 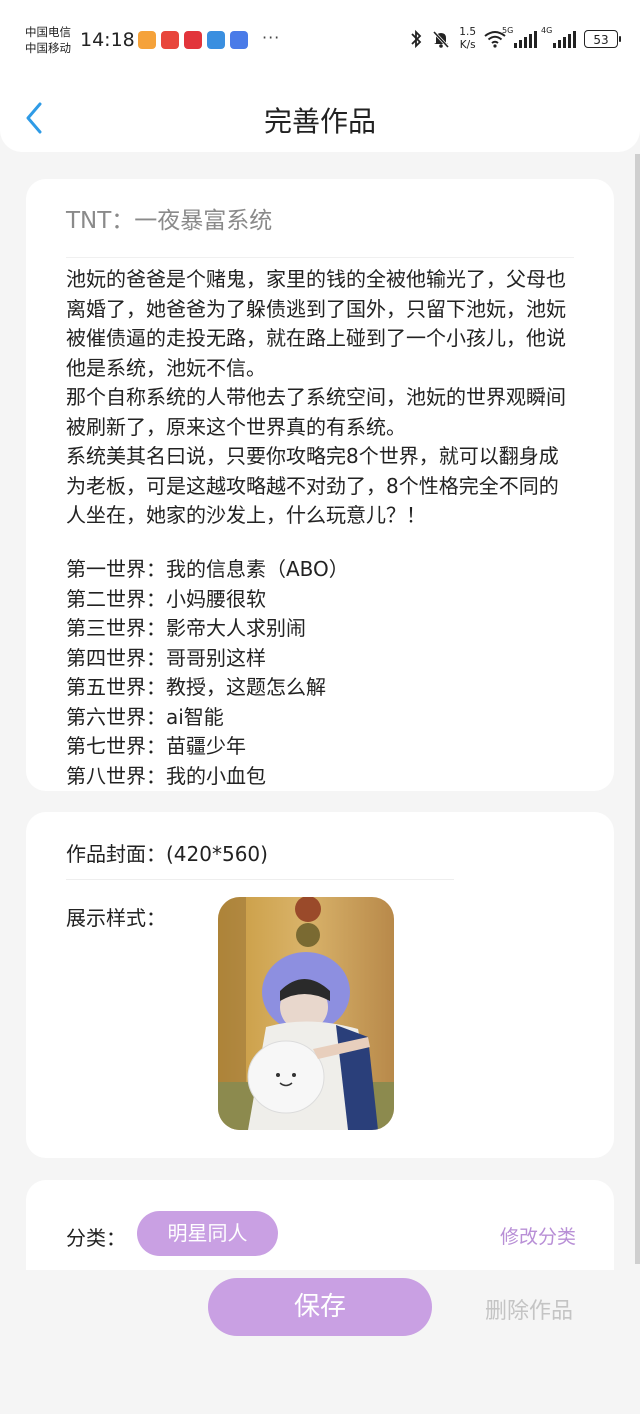 What do you see at coordinates (107, 40) in the screenshot?
I see `status-time: 14:18` at bounding box center [107, 40].